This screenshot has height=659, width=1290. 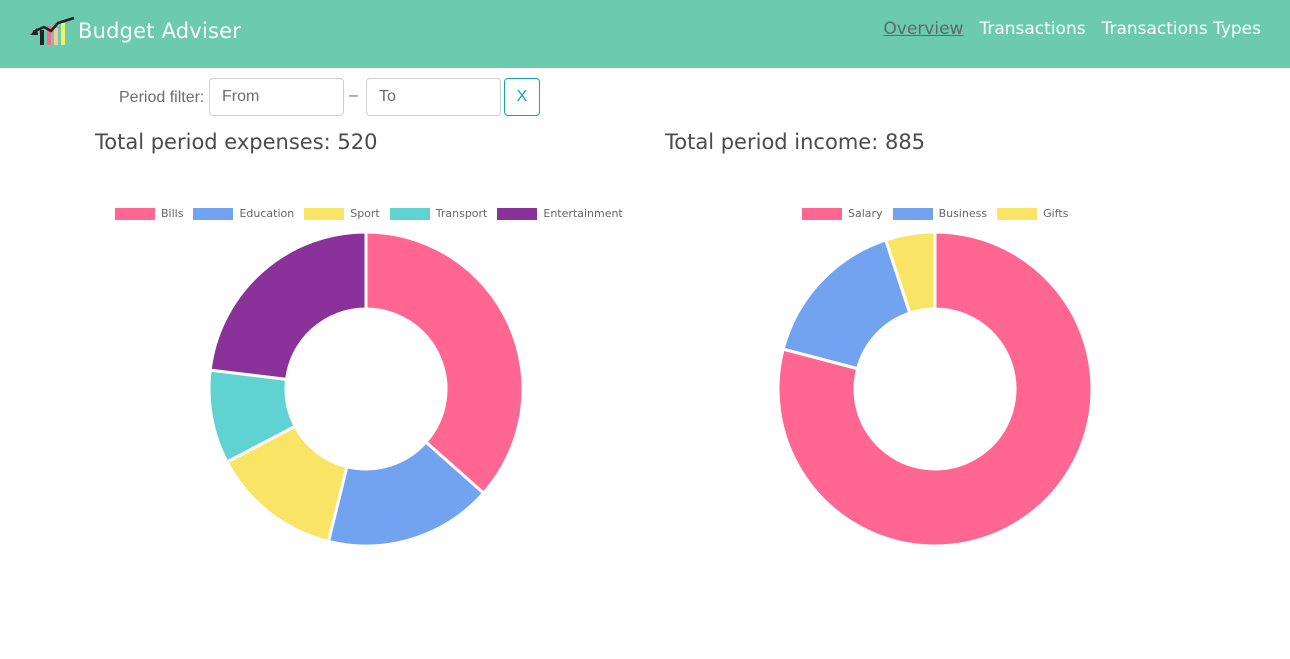 I want to click on legend-item: Salary, so click(x=842, y=213).